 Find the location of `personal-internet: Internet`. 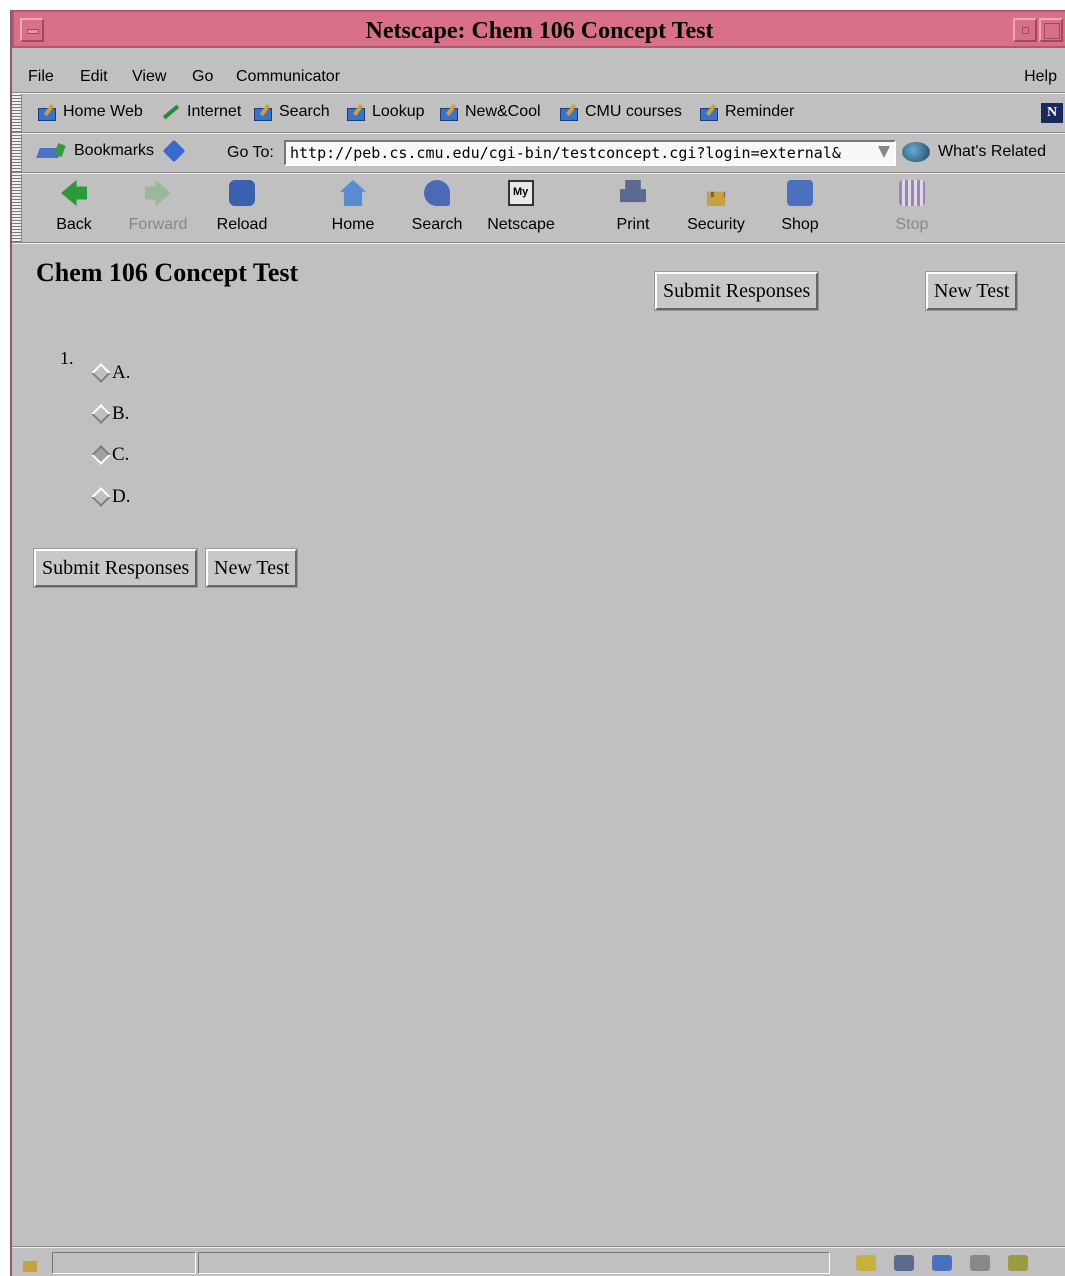

personal-internet: Internet is located at coordinates (201, 112).